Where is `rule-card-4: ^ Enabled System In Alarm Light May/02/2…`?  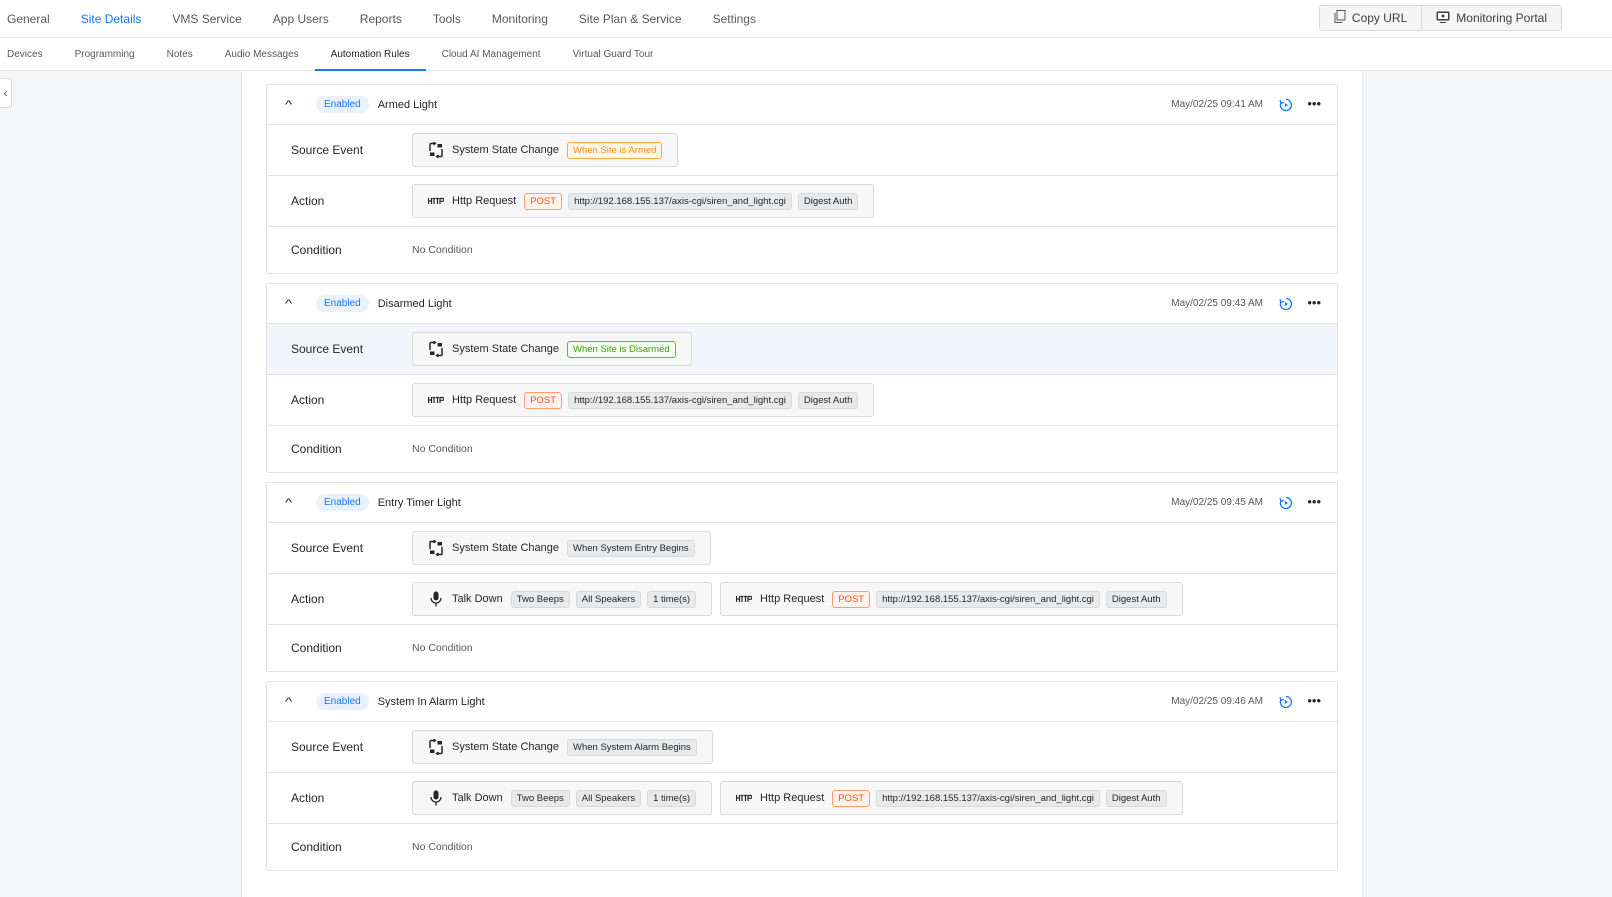
rule-card-4: ^ Enabled System In Alarm Light May/02/2… is located at coordinates (802, 776).